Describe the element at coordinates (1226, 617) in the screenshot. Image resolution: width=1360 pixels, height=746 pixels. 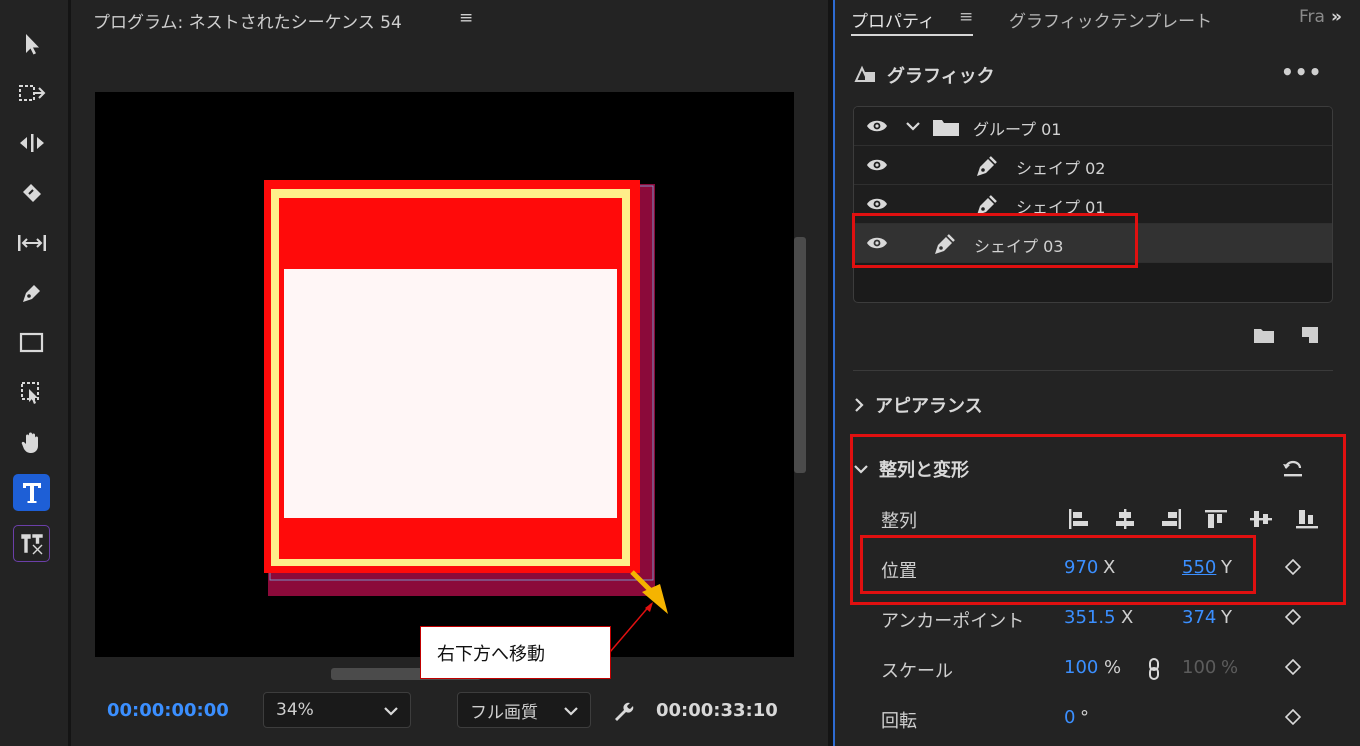
I see `anchor-y-unit: Y` at that location.